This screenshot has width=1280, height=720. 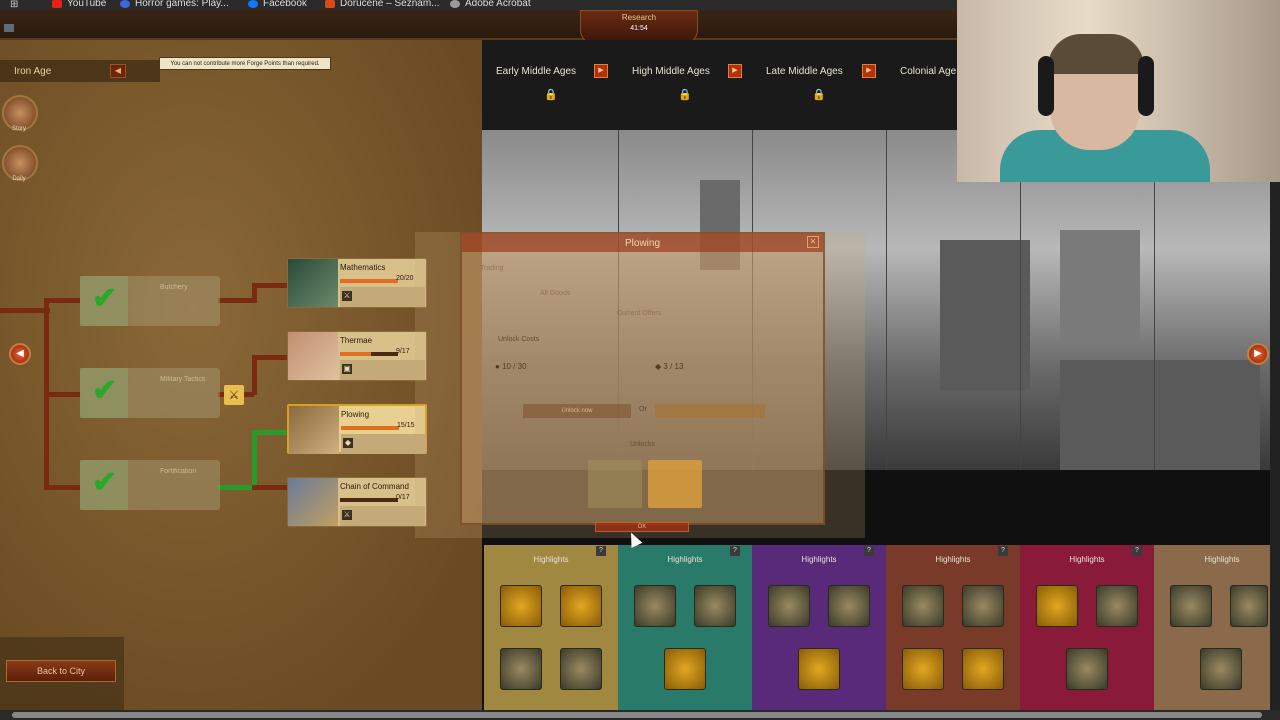 I want to click on research-tab: Research 41:54, so click(x=639, y=27).